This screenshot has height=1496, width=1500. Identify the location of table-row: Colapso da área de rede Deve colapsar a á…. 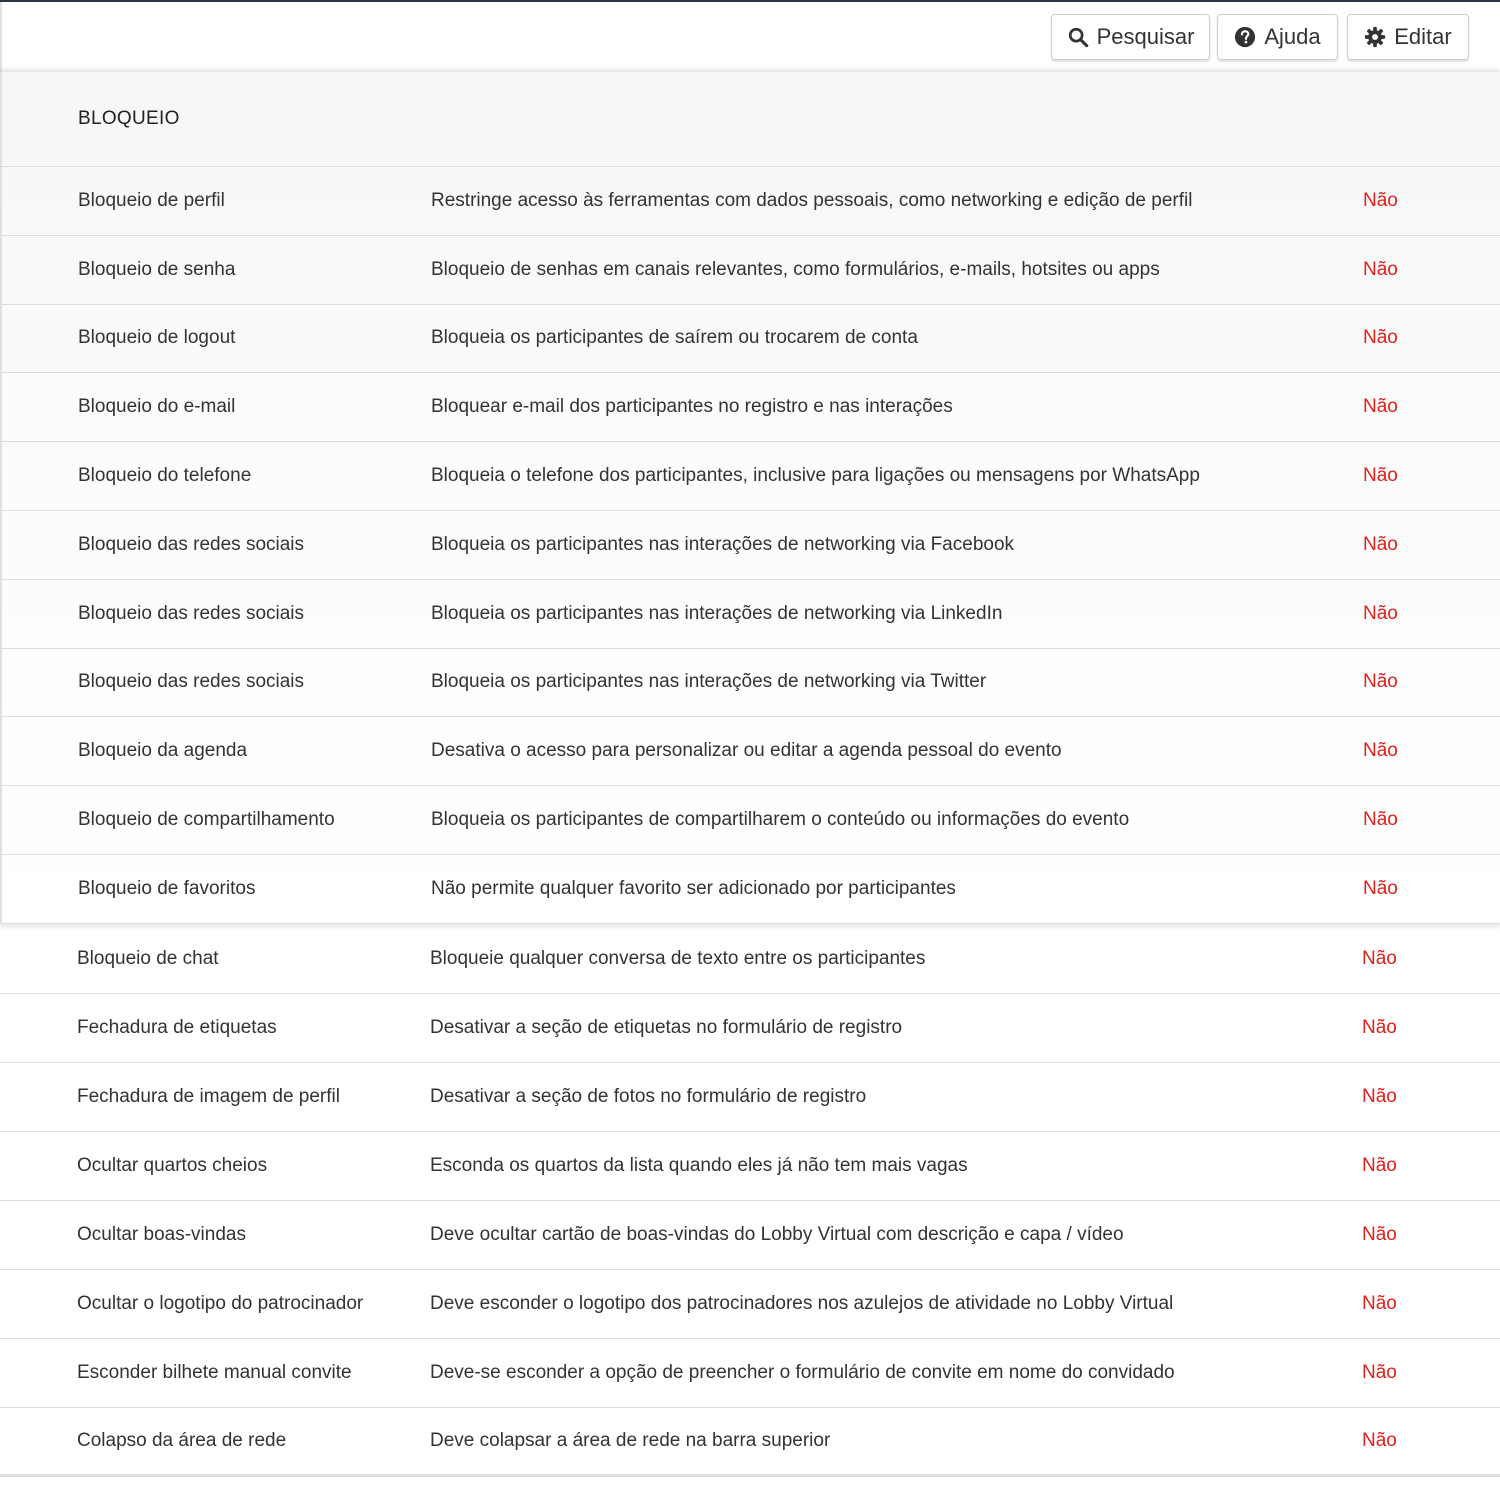
(750, 1442).